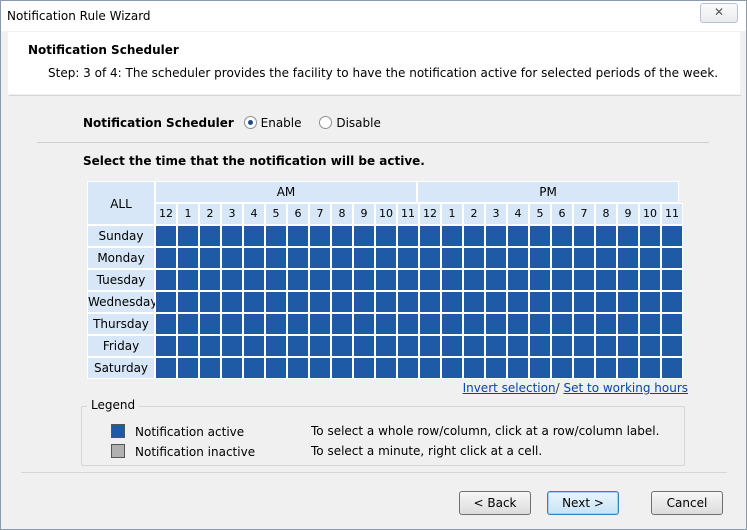 This screenshot has width=747, height=530. Describe the element at coordinates (509, 388) in the screenshot. I see `invert-selection-link: Invert selection` at that location.